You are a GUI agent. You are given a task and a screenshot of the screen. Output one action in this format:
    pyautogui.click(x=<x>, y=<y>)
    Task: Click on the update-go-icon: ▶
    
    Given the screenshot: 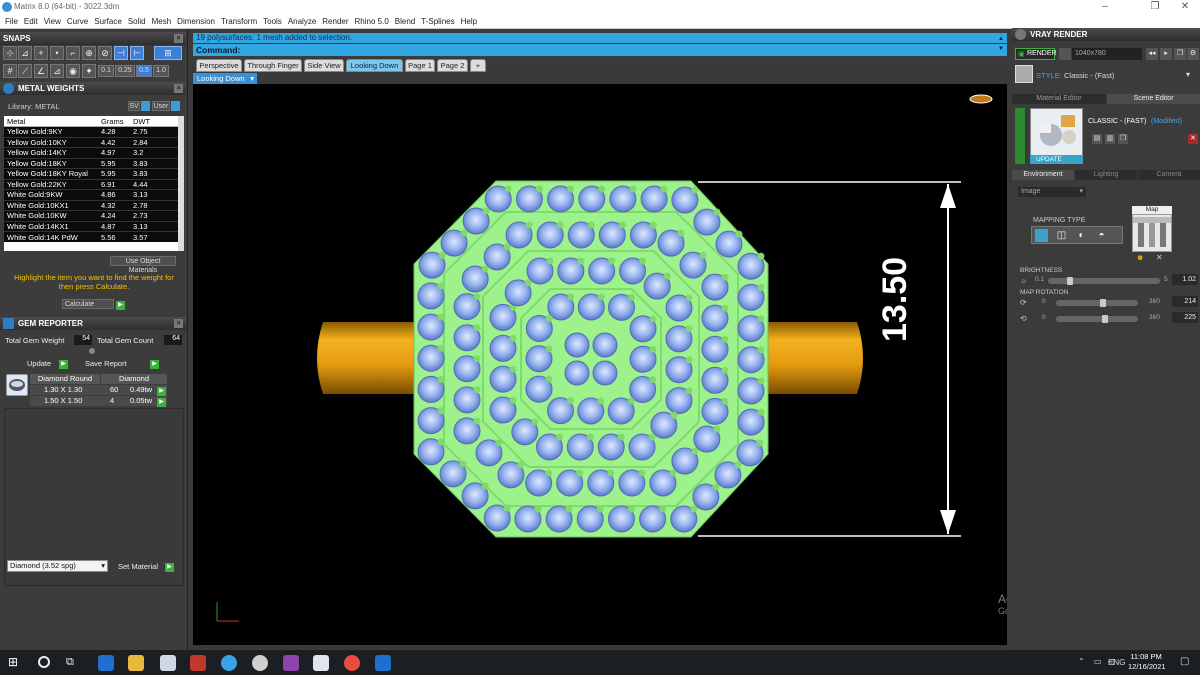 What is the action you would take?
    pyautogui.click(x=63, y=363)
    